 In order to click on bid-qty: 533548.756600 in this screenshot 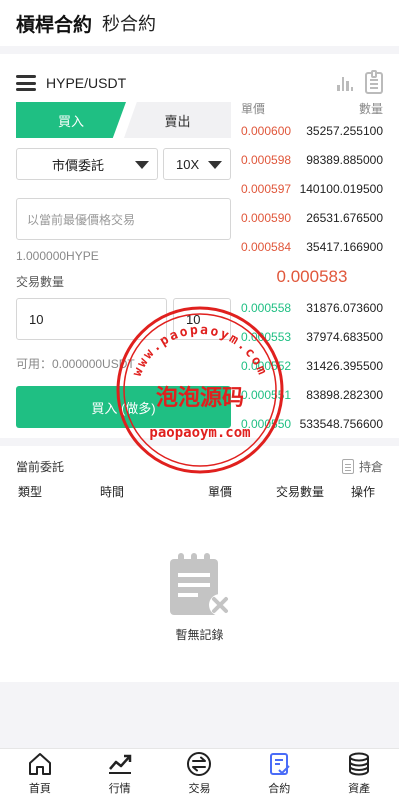, I will do `click(341, 423)`.